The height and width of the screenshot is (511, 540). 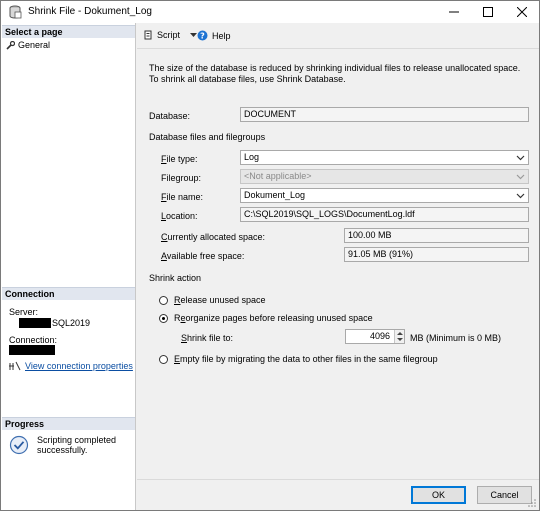 What do you see at coordinates (438, 495) in the screenshot?
I see `ok-button: OK` at bounding box center [438, 495].